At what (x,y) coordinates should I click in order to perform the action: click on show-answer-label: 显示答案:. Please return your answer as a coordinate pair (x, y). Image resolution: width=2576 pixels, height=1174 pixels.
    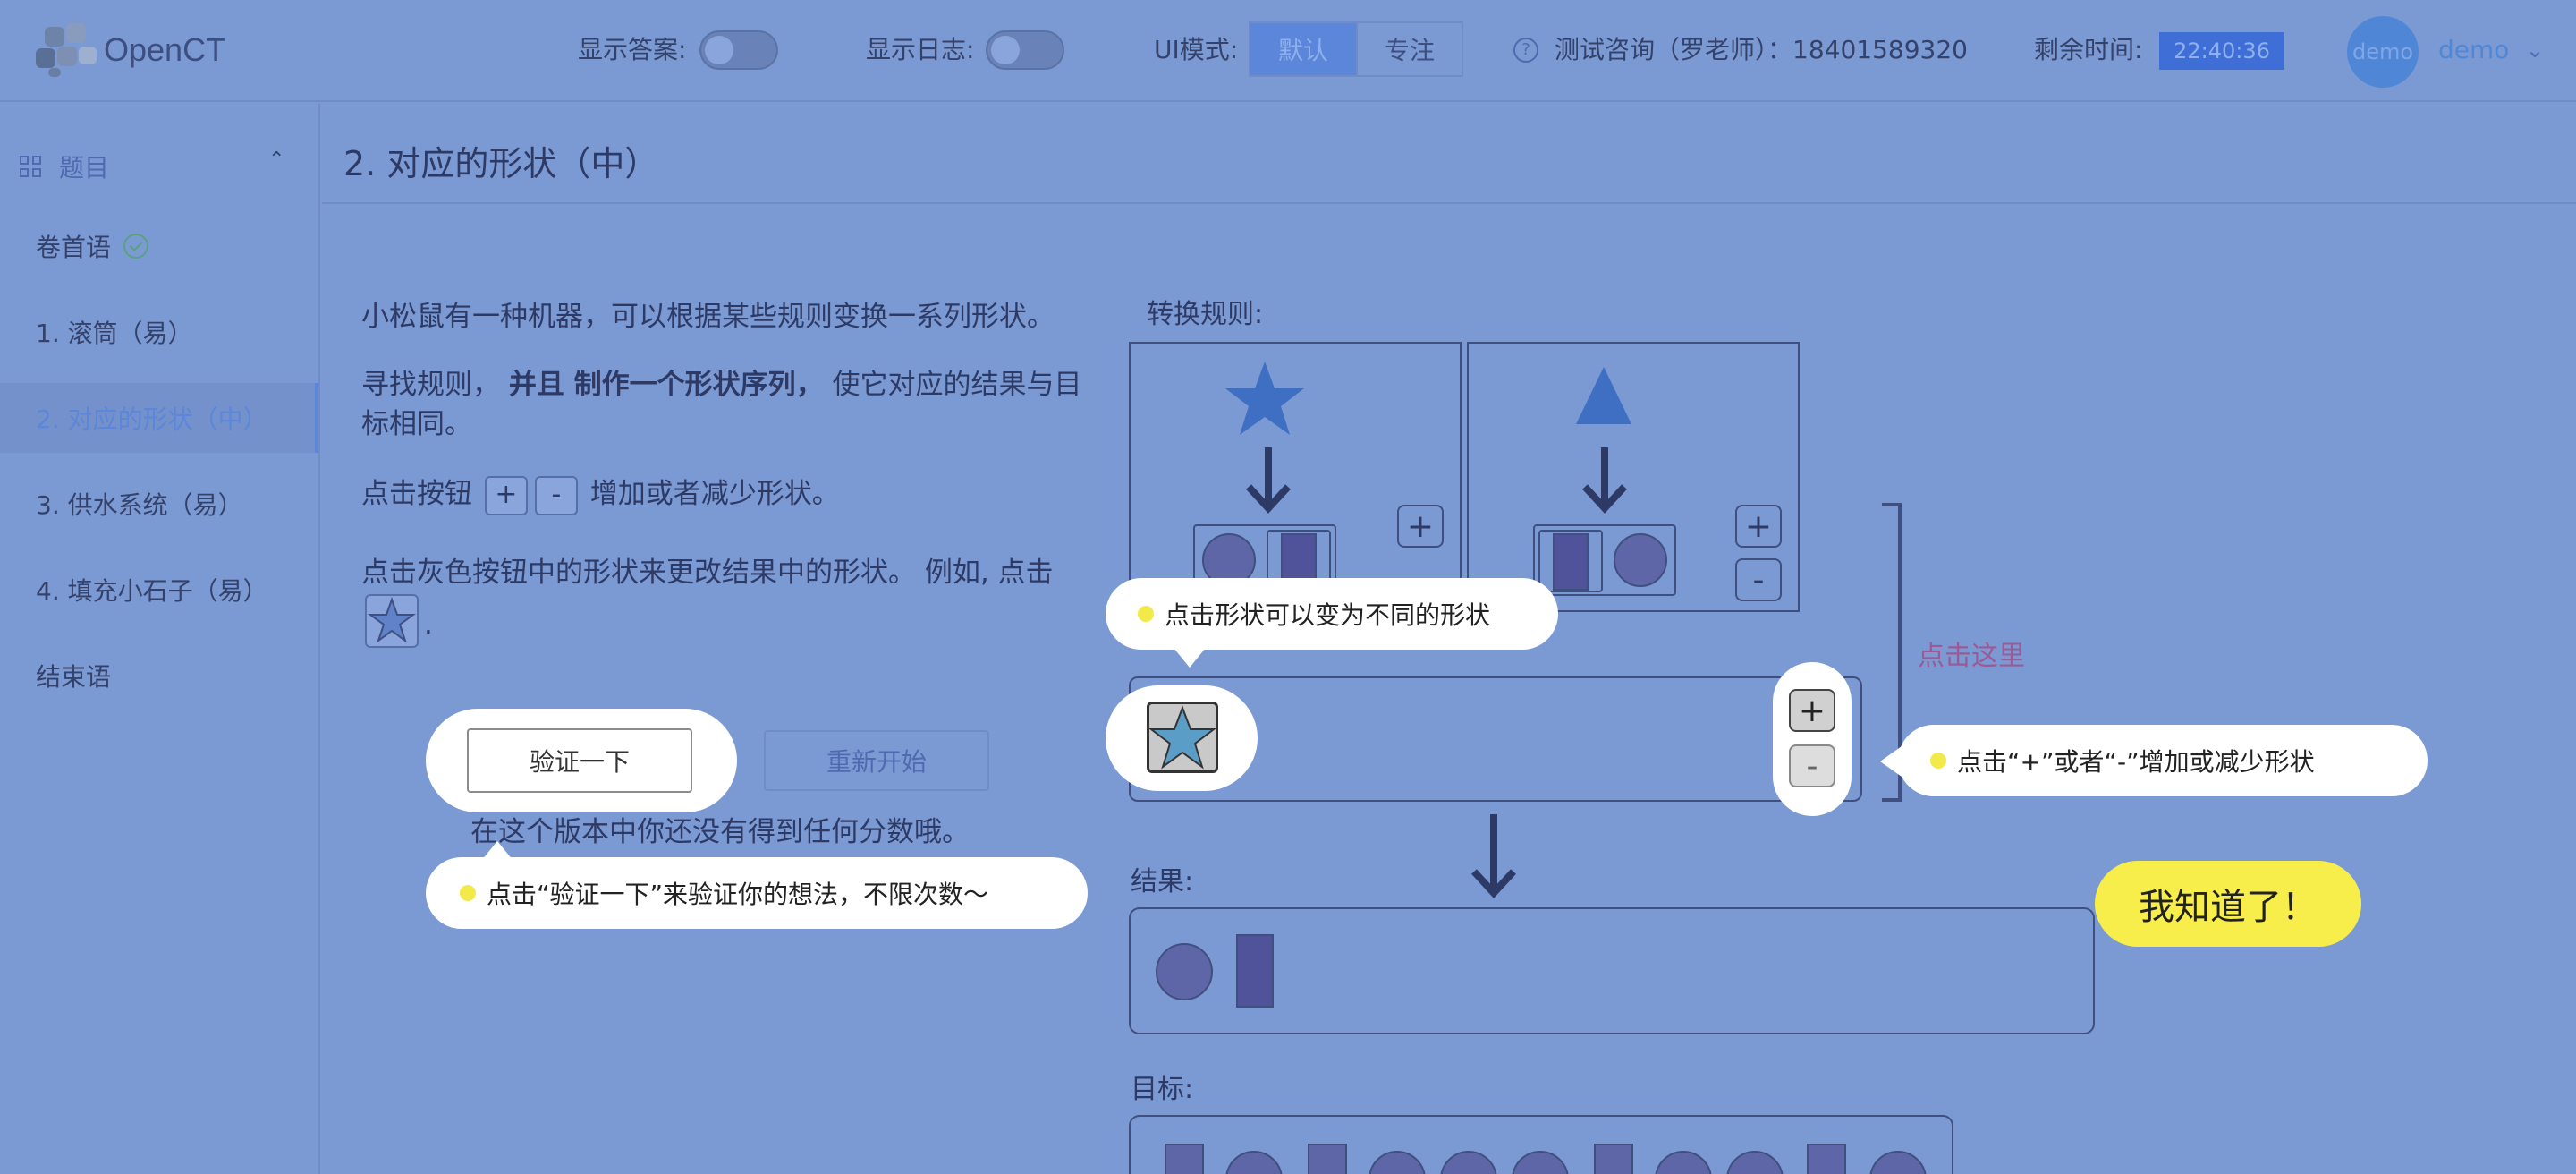
    Looking at the image, I should click on (632, 49).